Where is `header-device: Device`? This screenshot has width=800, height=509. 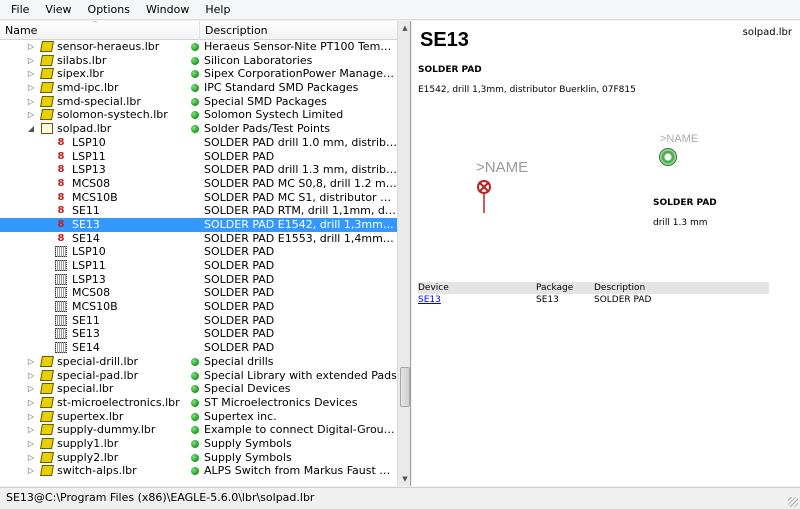 header-device: Device is located at coordinates (433, 288).